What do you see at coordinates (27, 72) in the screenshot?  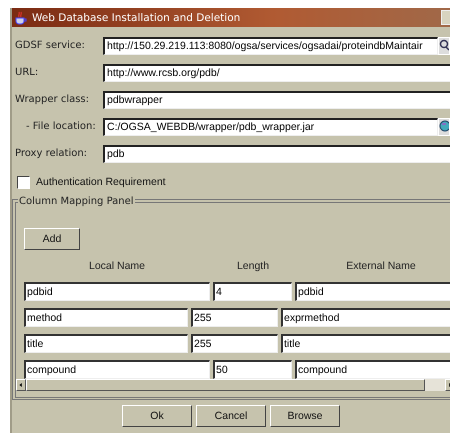 I see `field-label: URL:` at bounding box center [27, 72].